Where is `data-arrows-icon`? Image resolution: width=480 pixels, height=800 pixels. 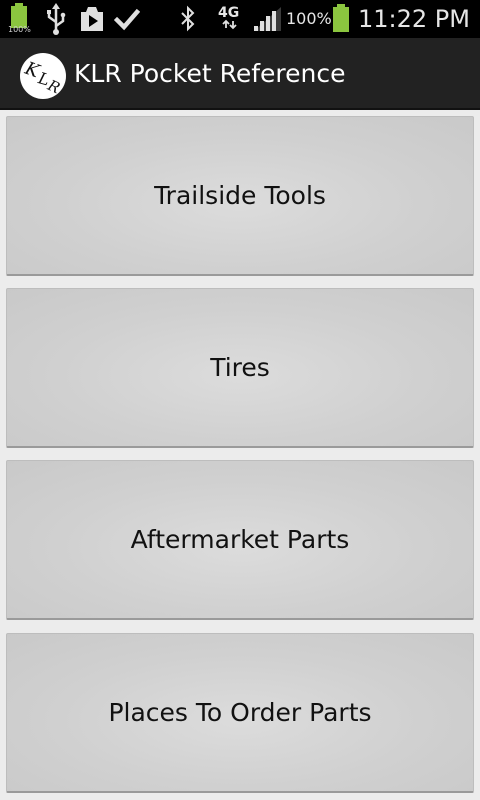
data-arrows-icon is located at coordinates (230, 19).